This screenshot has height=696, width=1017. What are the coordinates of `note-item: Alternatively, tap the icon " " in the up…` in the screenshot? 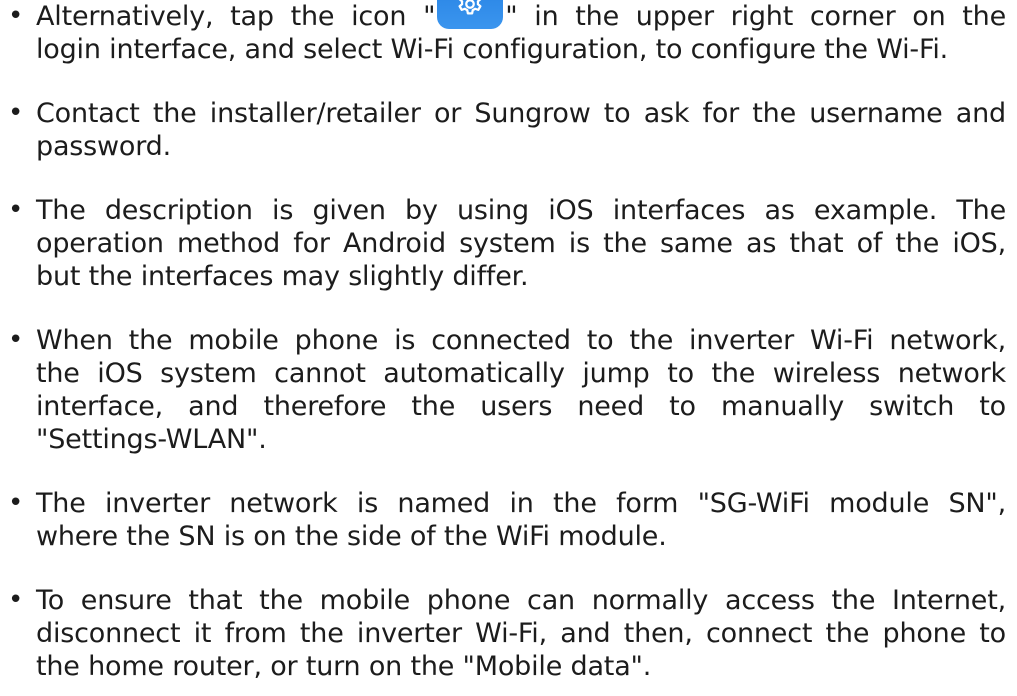 It's located at (521, 33).